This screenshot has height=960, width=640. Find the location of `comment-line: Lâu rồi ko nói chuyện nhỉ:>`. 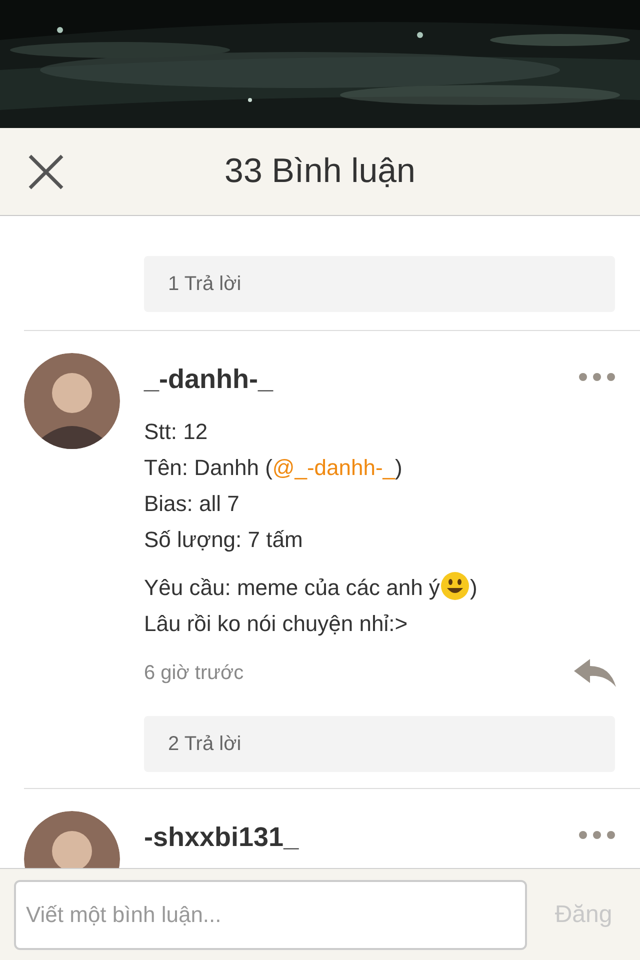

comment-line: Lâu rồi ko nói chuyện nhỉ:> is located at coordinates (276, 624).